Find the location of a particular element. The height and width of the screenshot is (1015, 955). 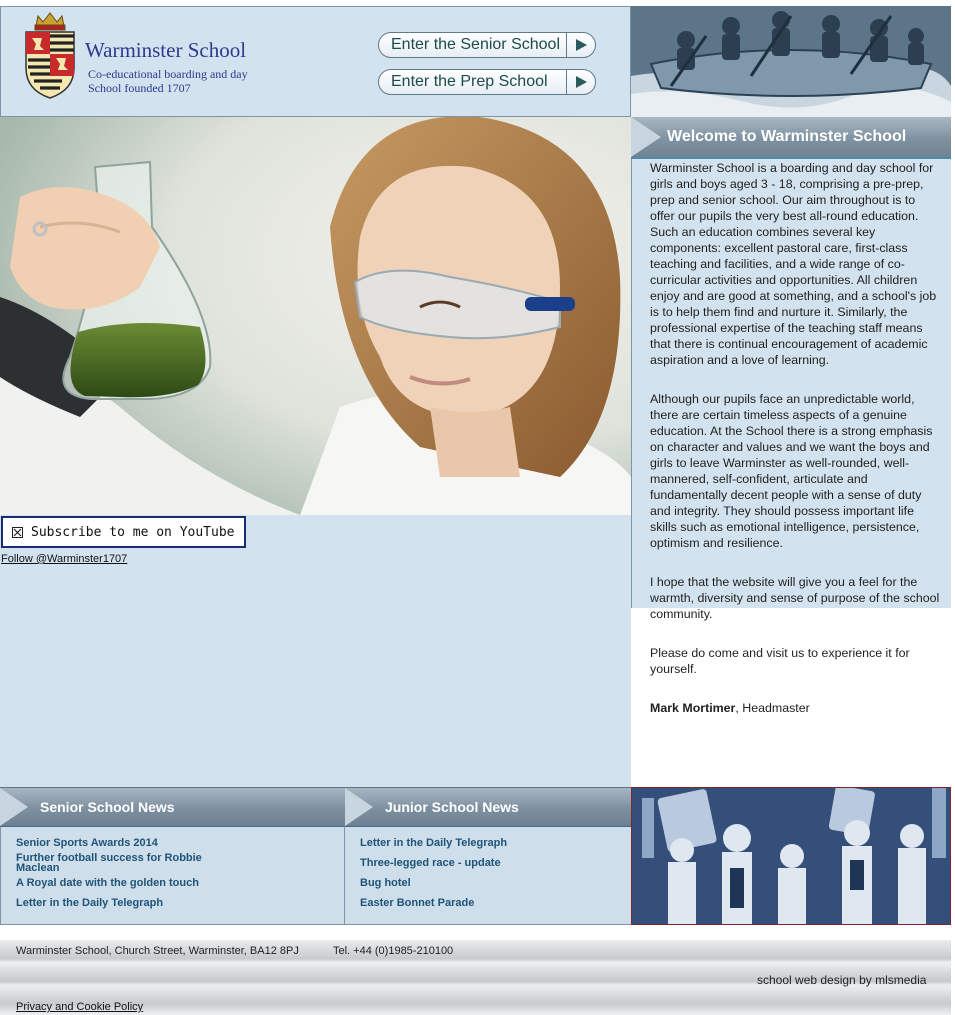

footer-telephone: Tel. +44 (0)1985-210100 is located at coordinates (393, 951).